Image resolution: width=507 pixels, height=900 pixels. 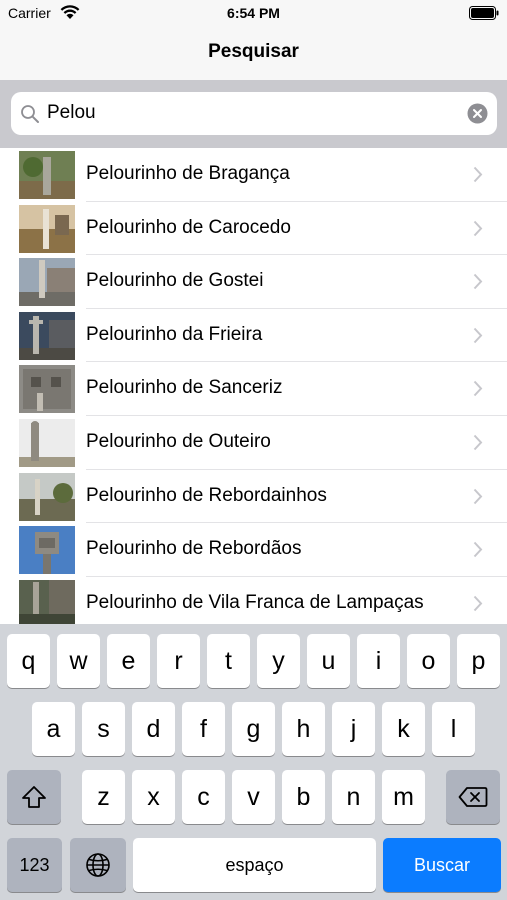 What do you see at coordinates (28, 661) in the screenshot?
I see `key-q: q` at bounding box center [28, 661].